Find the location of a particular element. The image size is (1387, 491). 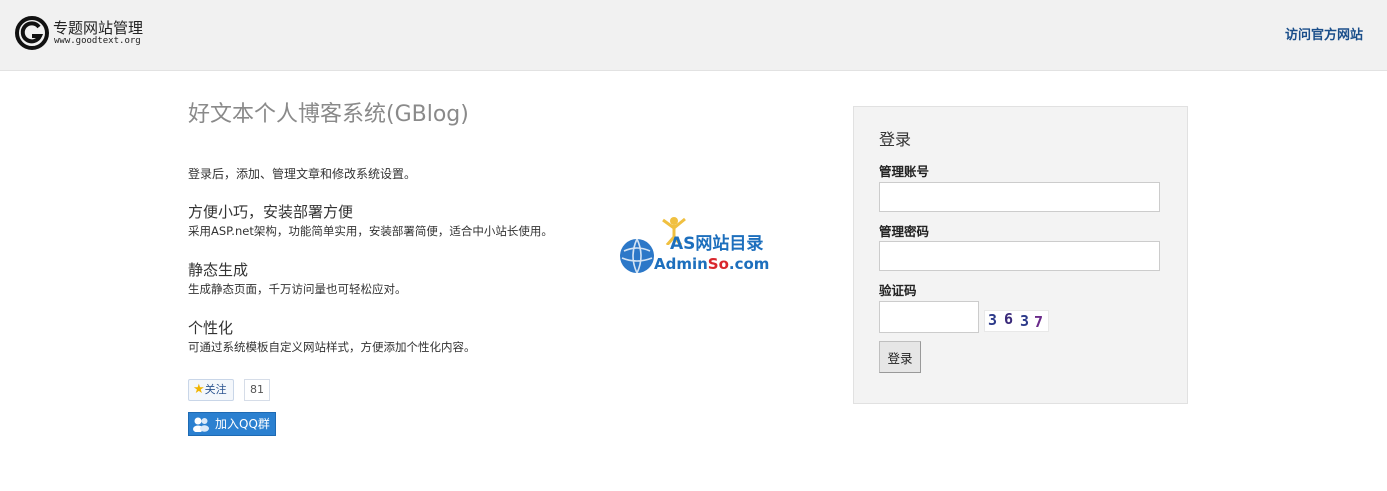

site-logo: 专题网站管理 www.goodtext.org is located at coordinates (80, 32).